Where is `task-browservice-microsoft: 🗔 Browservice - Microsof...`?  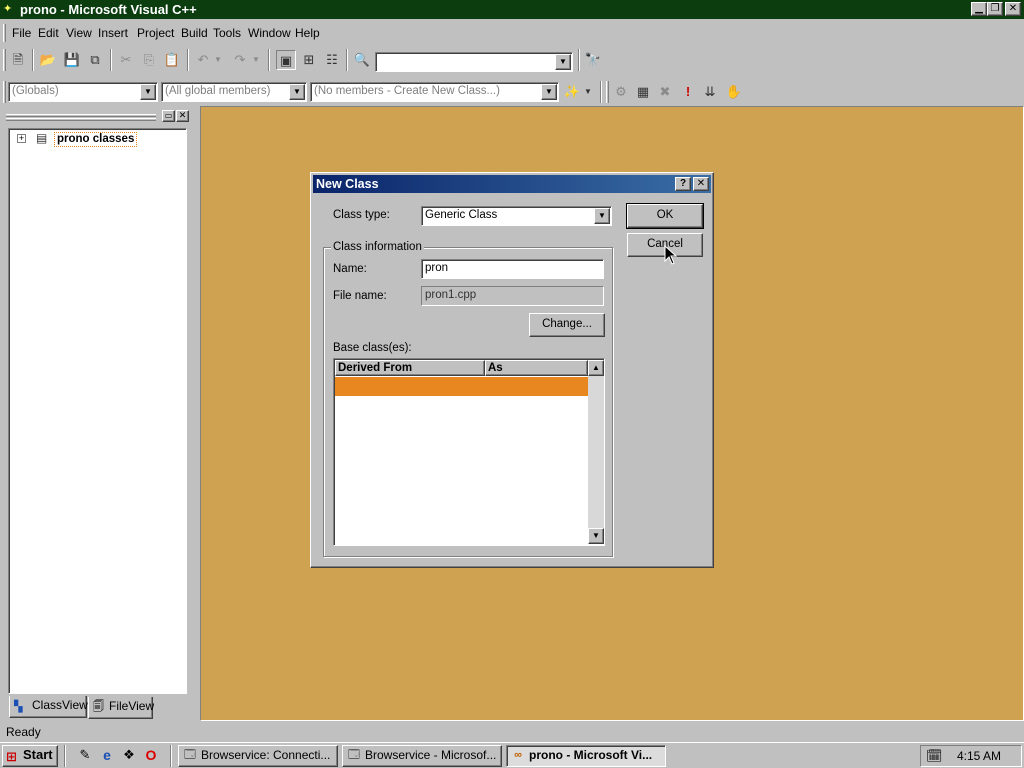 task-browservice-microsoft: 🗔 Browservice - Microsof... is located at coordinates (422, 756).